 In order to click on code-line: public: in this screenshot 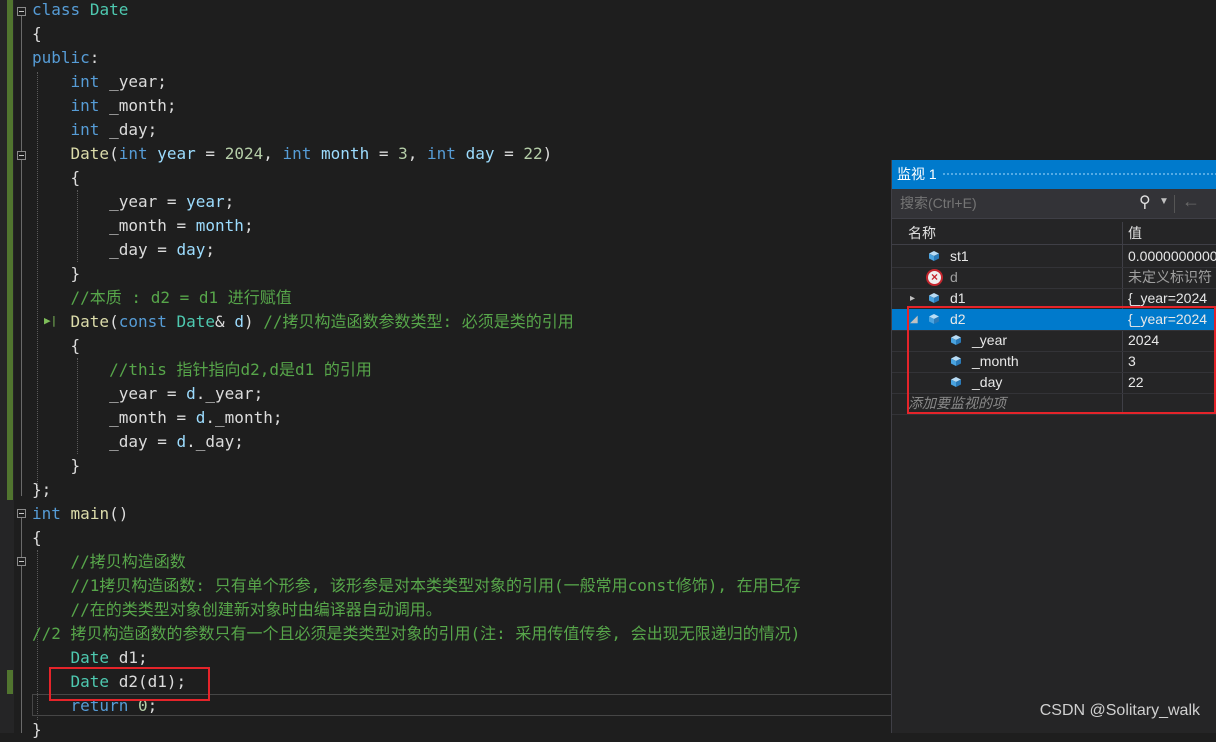, I will do `click(65, 58)`.